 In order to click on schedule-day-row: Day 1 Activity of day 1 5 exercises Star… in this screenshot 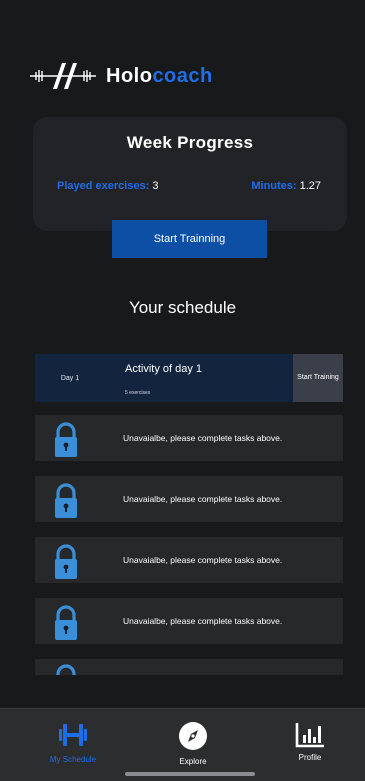, I will do `click(189, 378)`.